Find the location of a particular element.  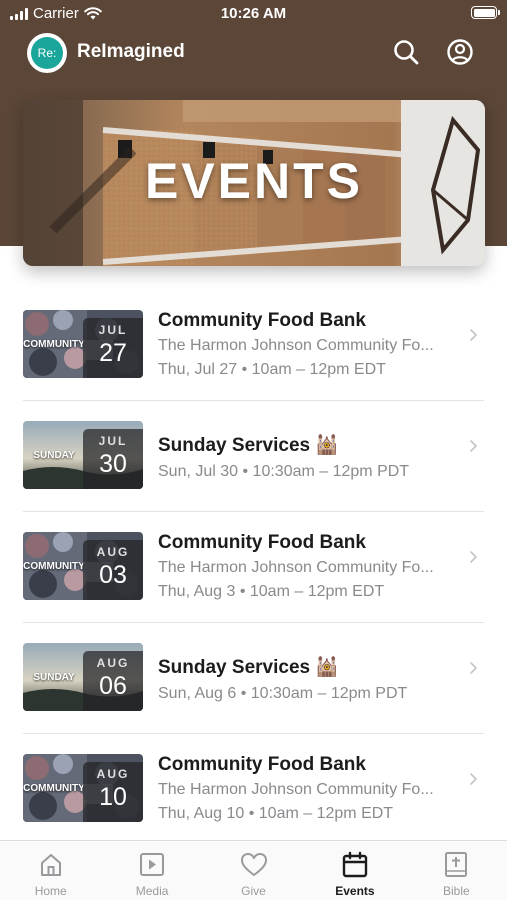

tab-give: Give is located at coordinates (253, 870).